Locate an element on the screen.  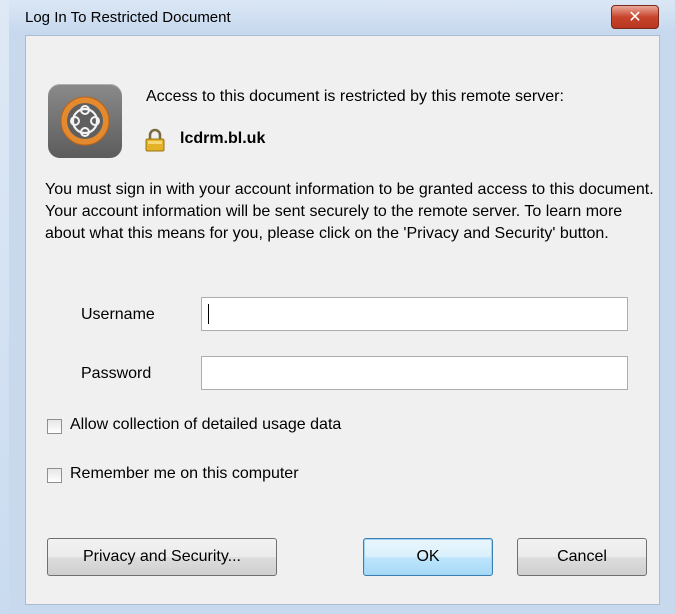
password-field is located at coordinates (414, 373).